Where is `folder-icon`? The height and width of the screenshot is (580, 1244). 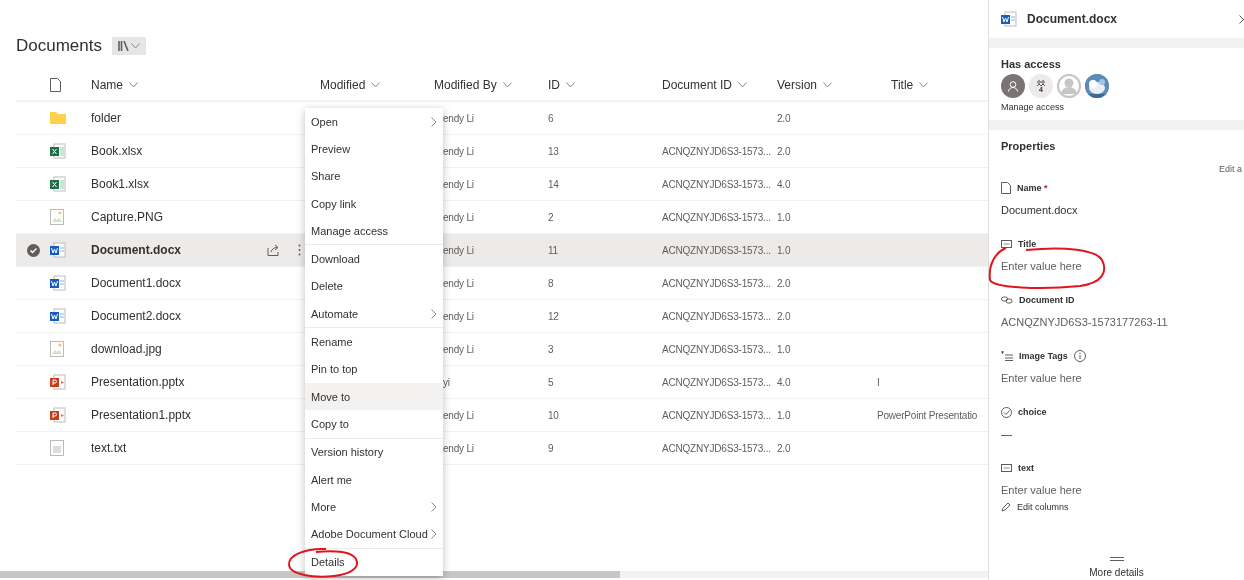
folder-icon is located at coordinates (58, 118).